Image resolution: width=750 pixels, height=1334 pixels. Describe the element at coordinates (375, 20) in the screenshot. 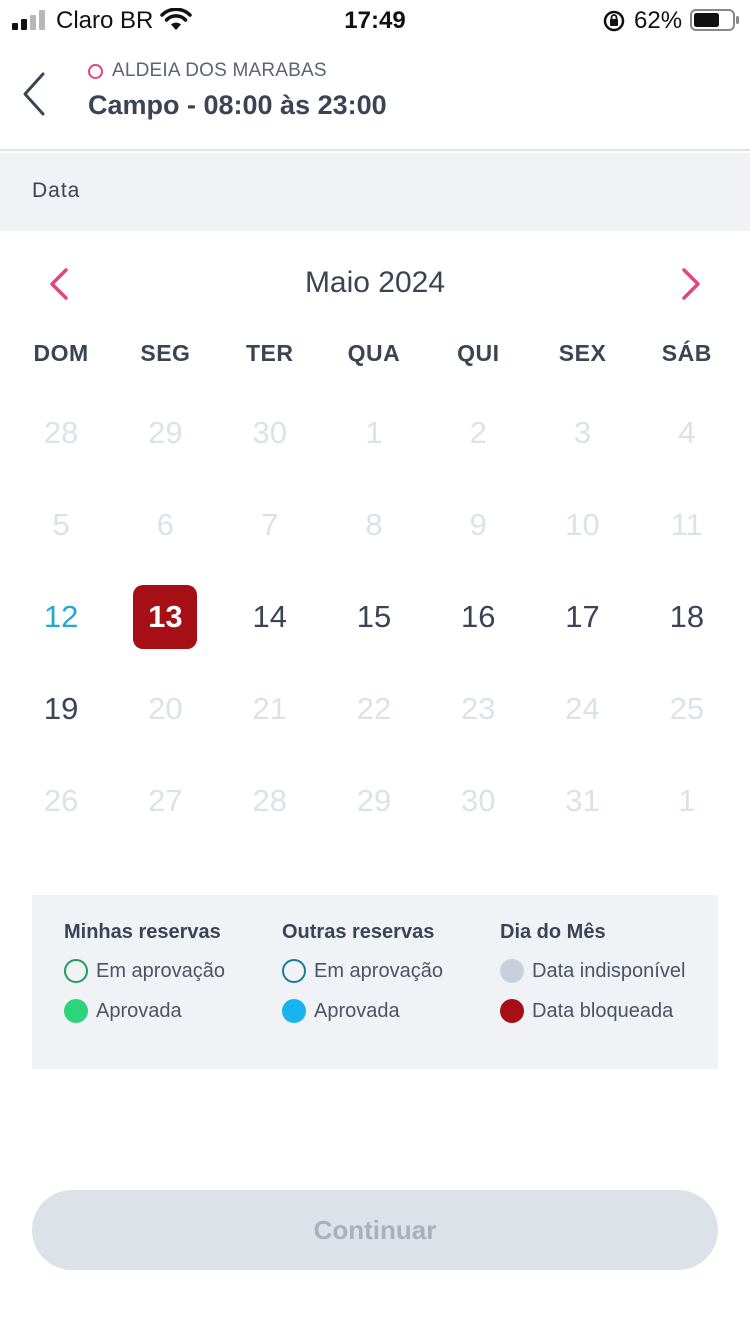

I see `status-bar: Claro BR 17:49 62%` at that location.